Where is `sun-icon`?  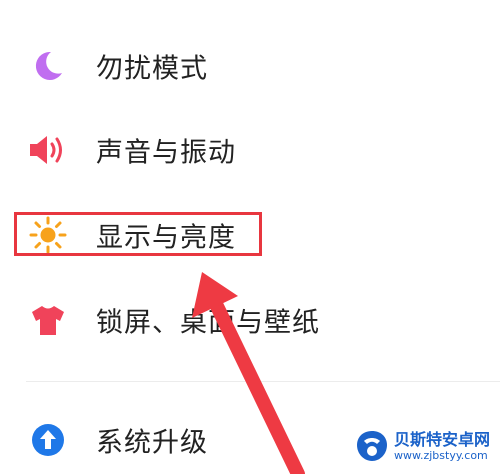 sun-icon is located at coordinates (48, 235).